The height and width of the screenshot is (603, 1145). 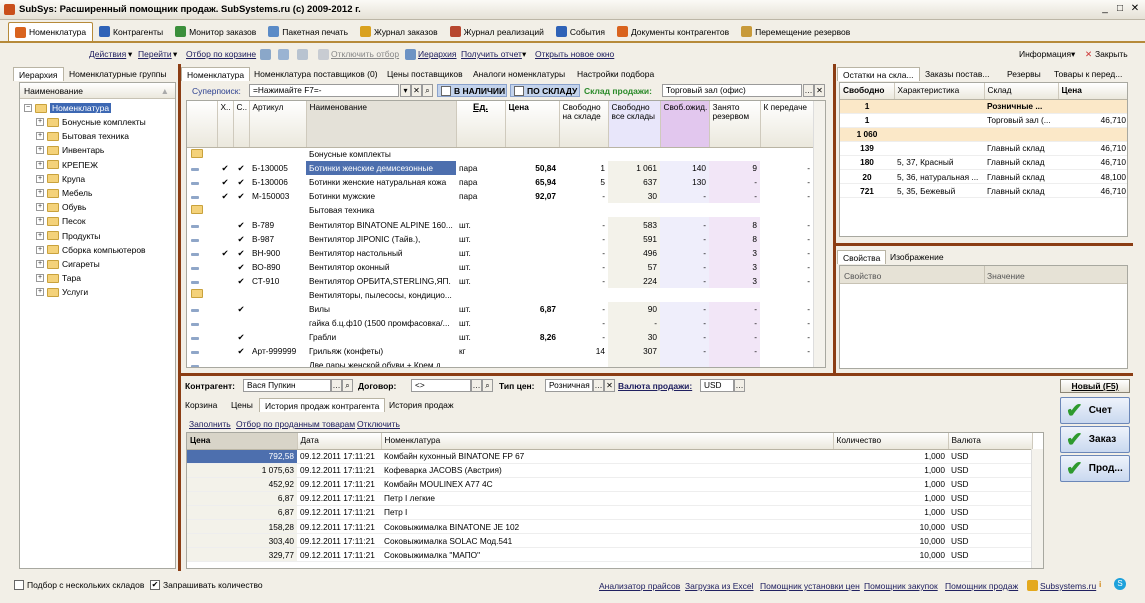 What do you see at coordinates (242, 405) in the screenshot?
I see `bottom-tab-1: Цены` at bounding box center [242, 405].